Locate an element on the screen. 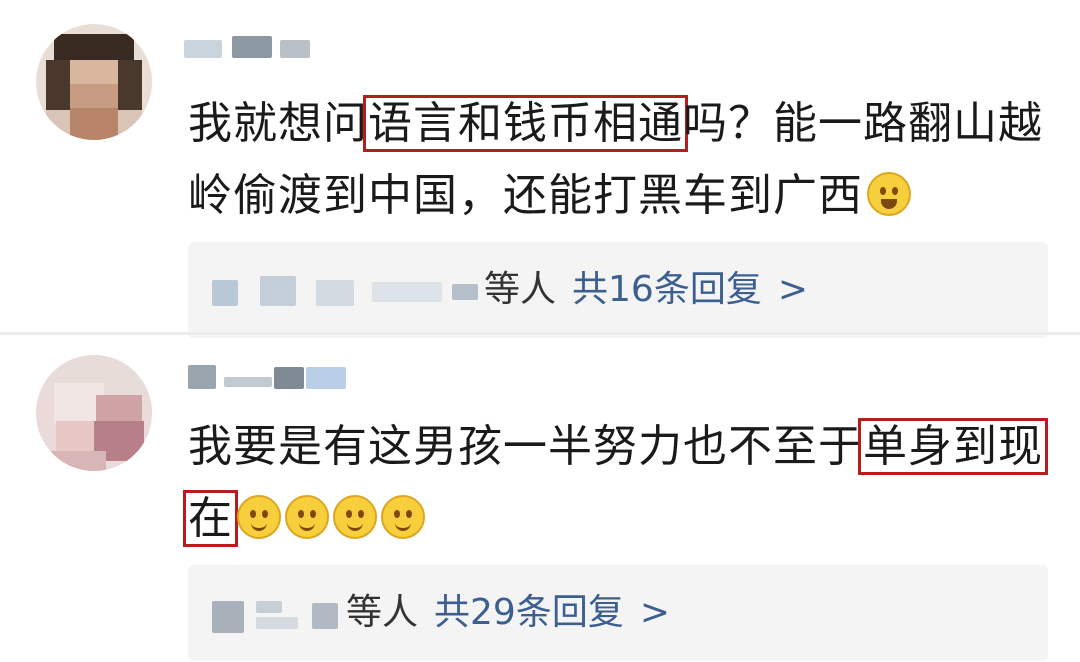 The width and height of the screenshot is (1080, 662). reply-names-blurred is located at coordinates (347, 290).